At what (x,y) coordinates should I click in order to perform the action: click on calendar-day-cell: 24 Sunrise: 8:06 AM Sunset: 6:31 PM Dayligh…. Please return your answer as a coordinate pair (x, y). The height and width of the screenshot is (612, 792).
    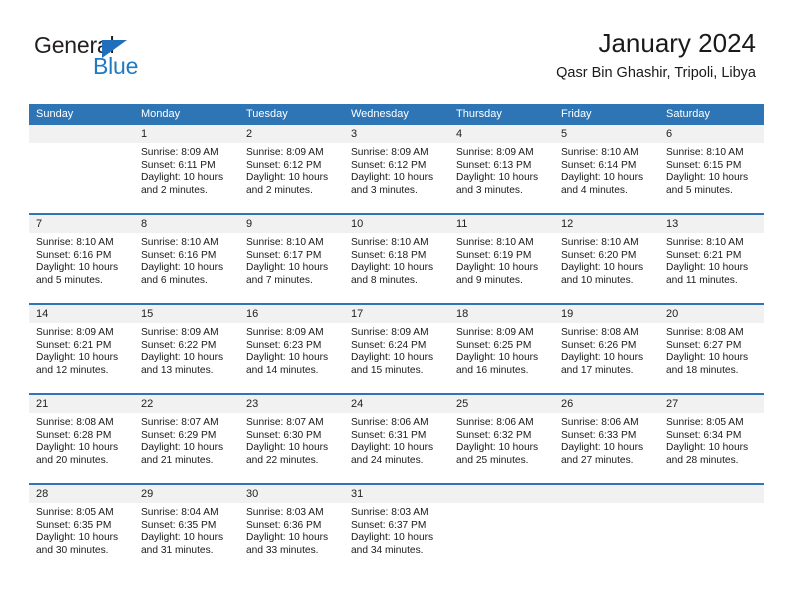
    Looking at the image, I should click on (396, 439).